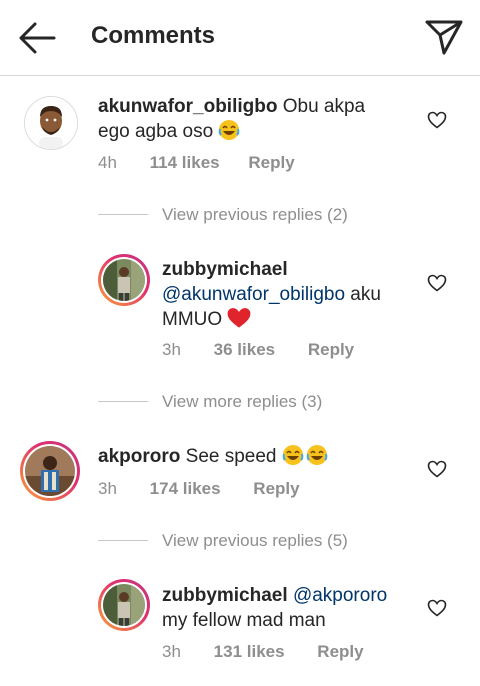 The image size is (480, 686). What do you see at coordinates (444, 37) in the screenshot?
I see `paper-plane-icon` at bounding box center [444, 37].